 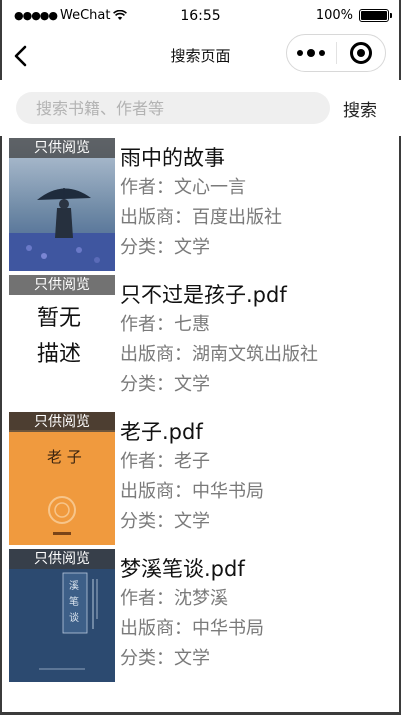 What do you see at coordinates (172, 158) in the screenshot?
I see `book-title: 雨中的故事` at bounding box center [172, 158].